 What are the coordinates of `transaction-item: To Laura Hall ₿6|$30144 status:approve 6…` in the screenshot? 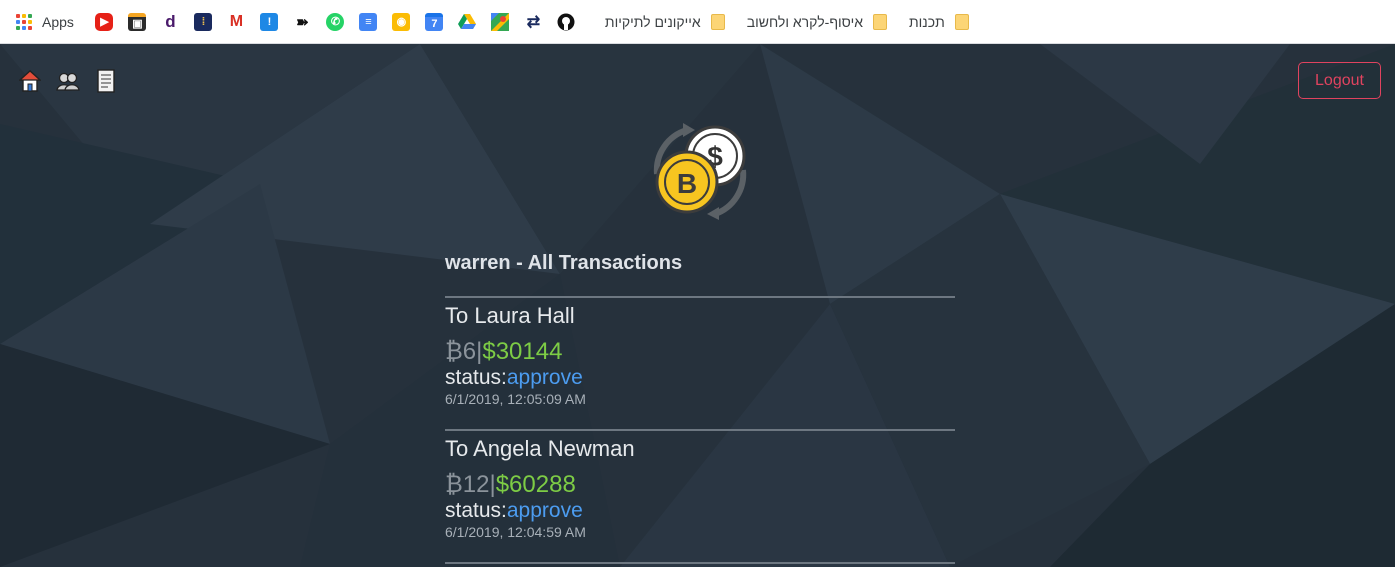 It's located at (700, 362).